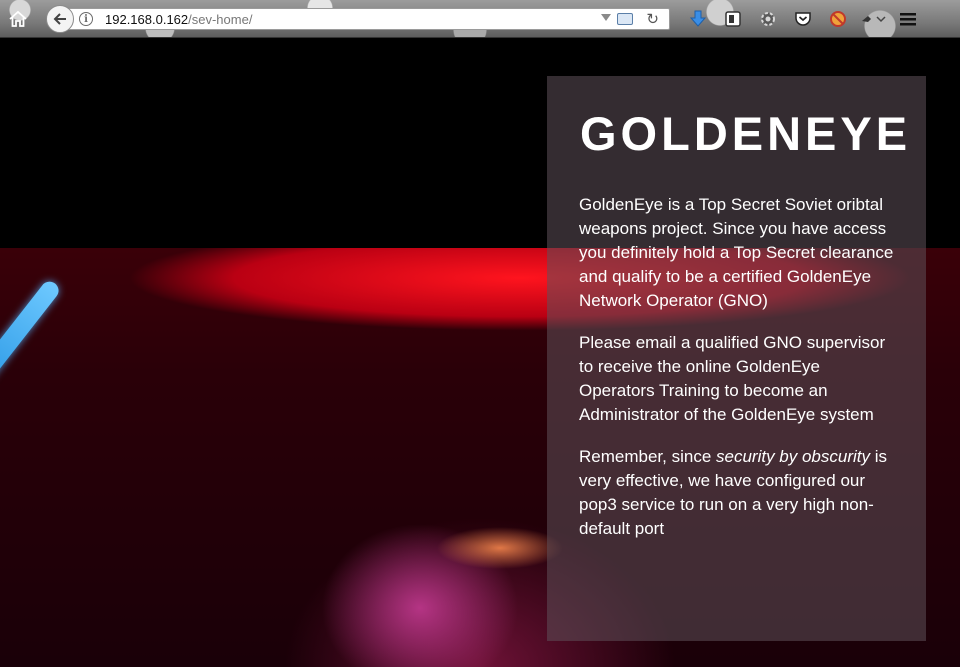  I want to click on settings-button, so click(767, 19).